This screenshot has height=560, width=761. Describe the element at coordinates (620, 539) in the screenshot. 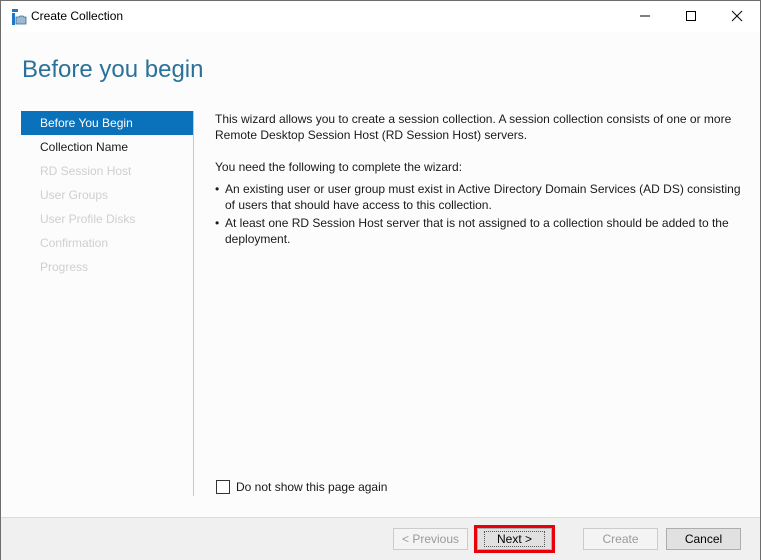

I see `create-button: Create` at that location.